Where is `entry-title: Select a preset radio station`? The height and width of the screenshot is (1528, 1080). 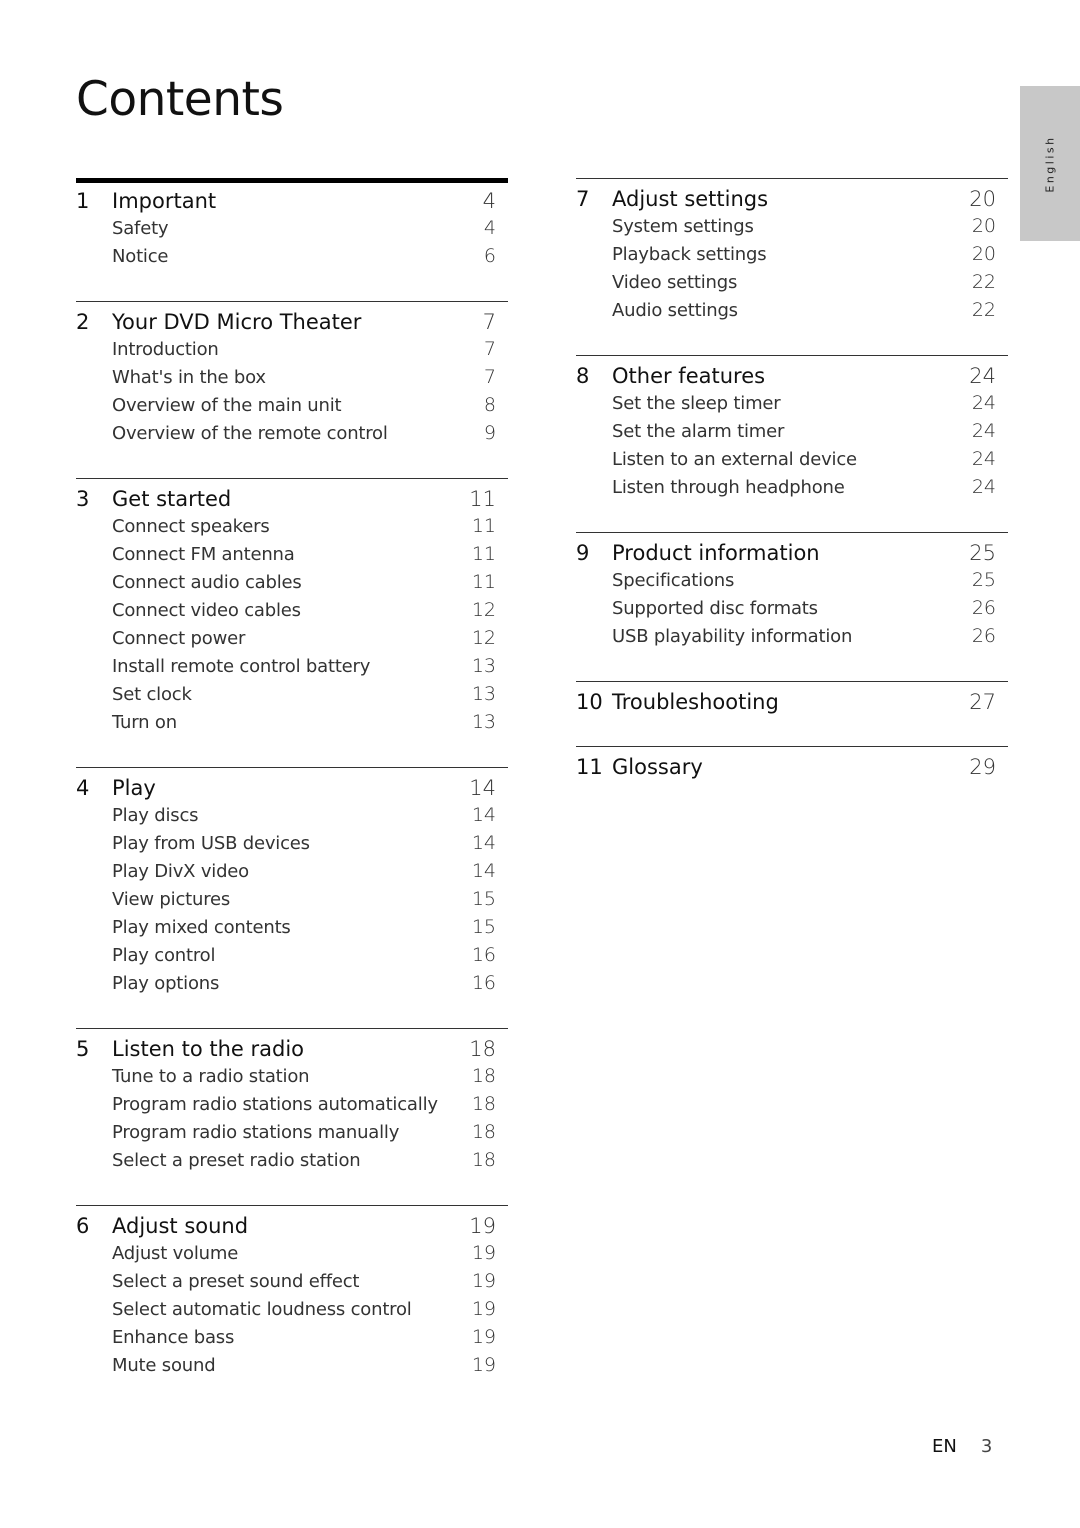 entry-title: Select a preset radio station is located at coordinates (236, 1160).